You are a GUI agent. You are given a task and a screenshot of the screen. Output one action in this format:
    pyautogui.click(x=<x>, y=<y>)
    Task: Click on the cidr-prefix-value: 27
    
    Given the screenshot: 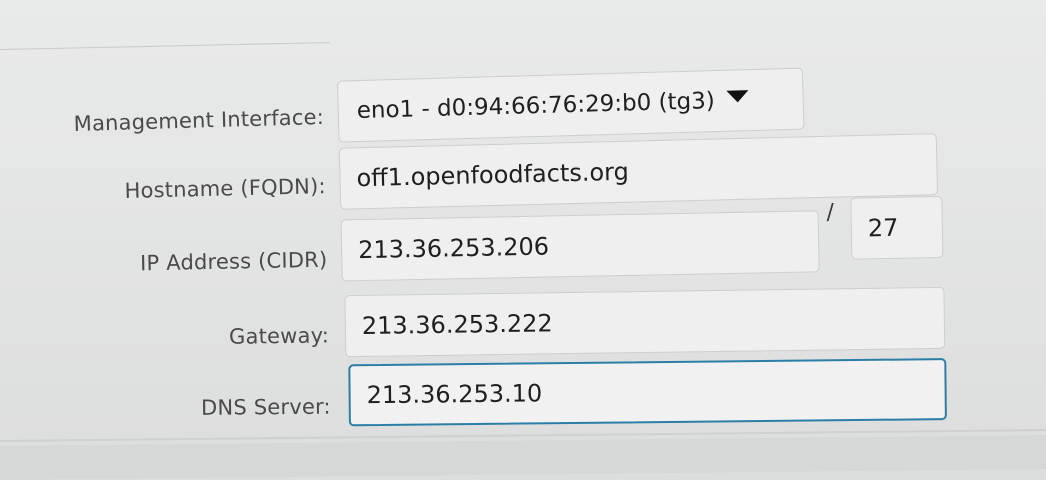 What is the action you would take?
    pyautogui.click(x=883, y=228)
    